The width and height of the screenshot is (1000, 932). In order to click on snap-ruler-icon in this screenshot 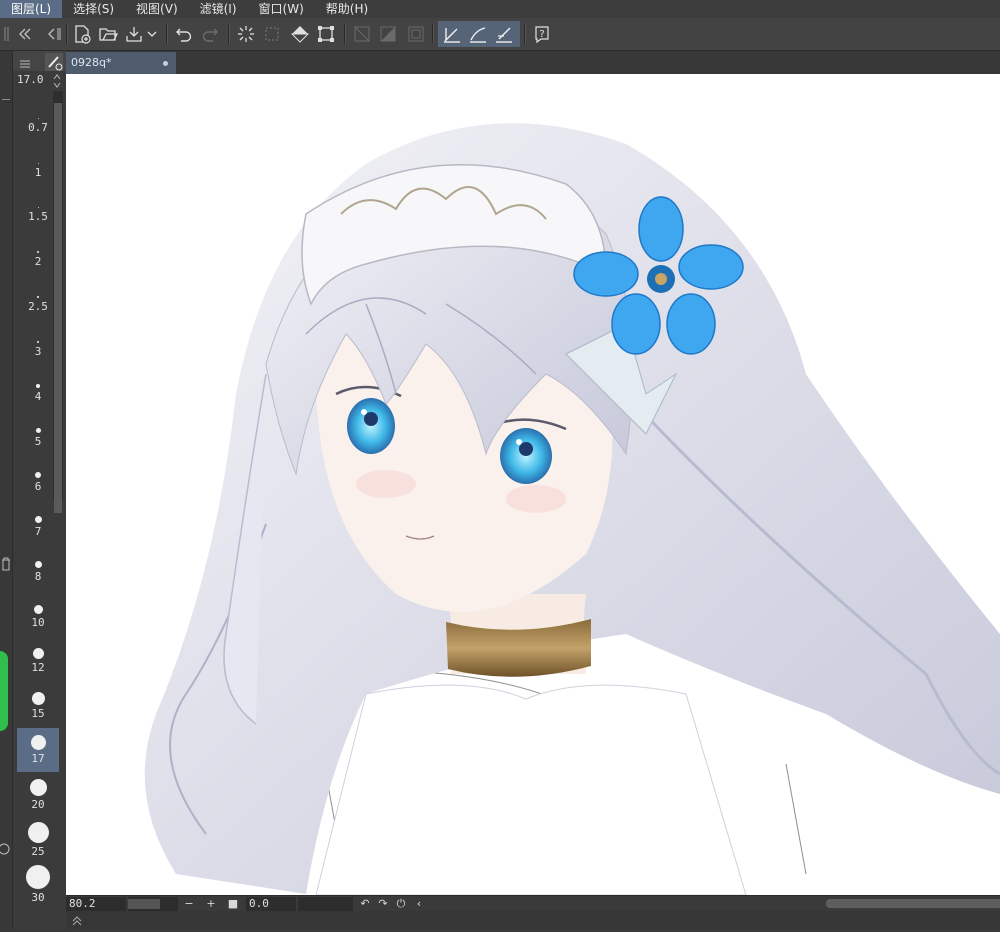, I will do `click(452, 34)`.